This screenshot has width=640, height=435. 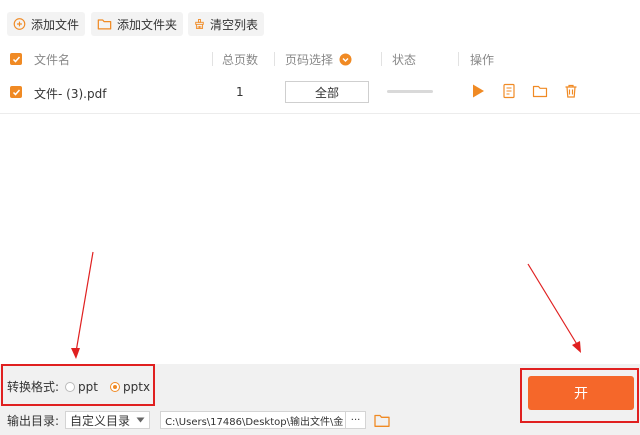 I want to click on browse-button: ···, so click(x=356, y=420).